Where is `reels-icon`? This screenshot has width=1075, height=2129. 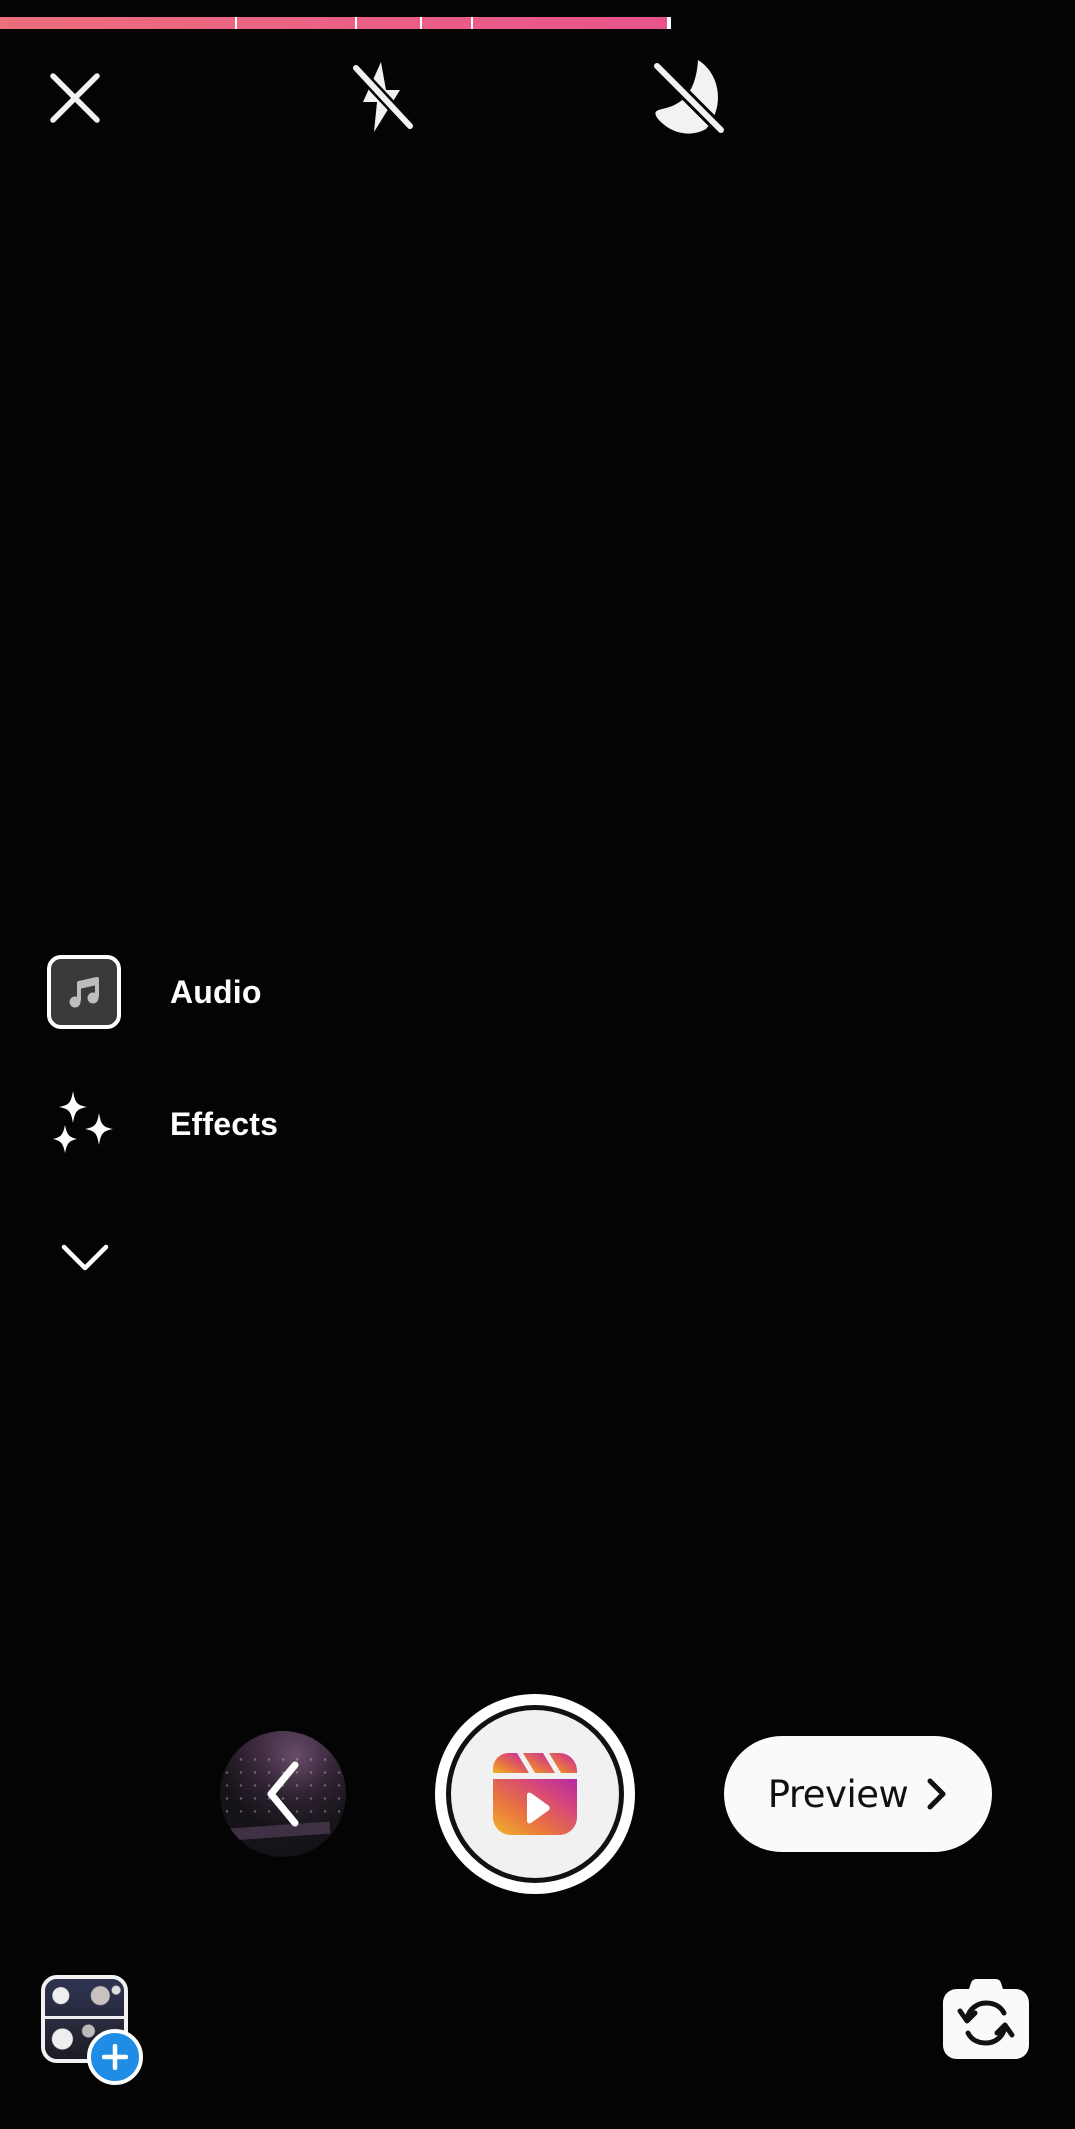
reels-icon is located at coordinates (535, 1794).